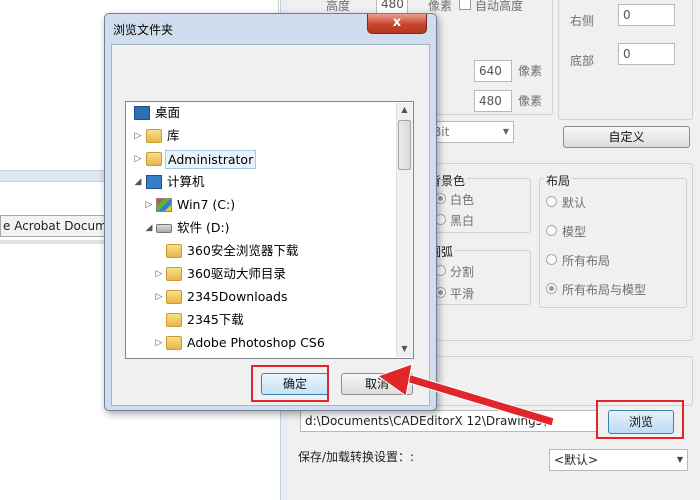 The width and height of the screenshot is (700, 500). I want to click on ok-highlight-box, so click(290, 383).